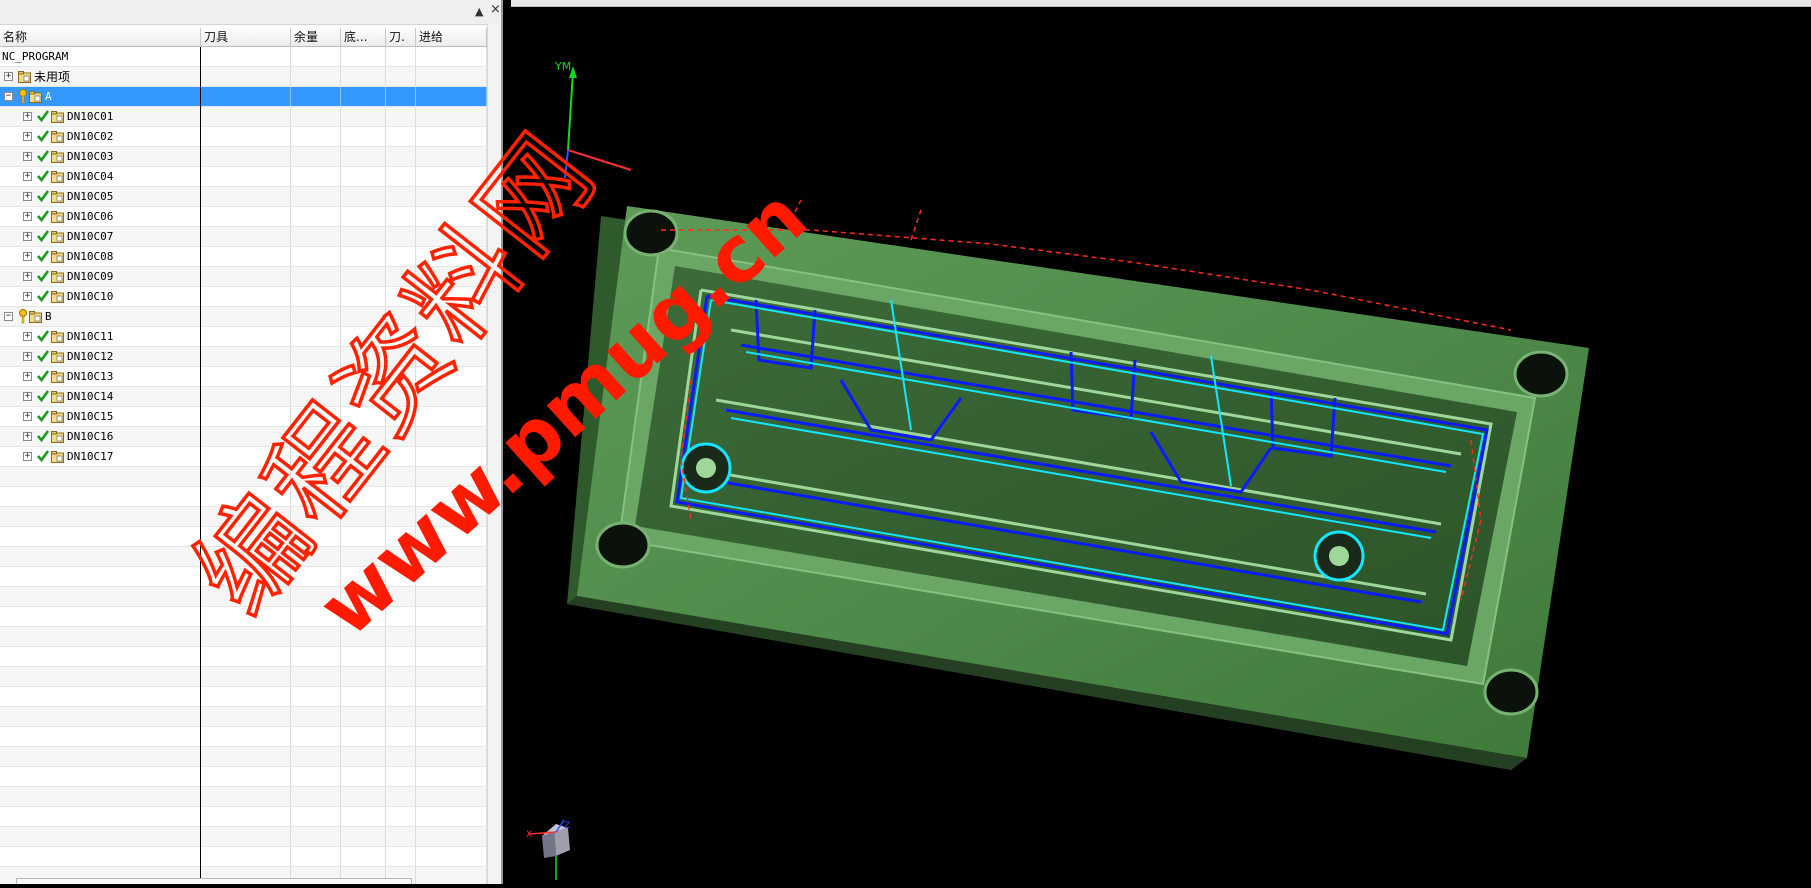 The image size is (1811, 888). What do you see at coordinates (250, 457) in the screenshot?
I see `operation-row: +DN10C1700` at bounding box center [250, 457].